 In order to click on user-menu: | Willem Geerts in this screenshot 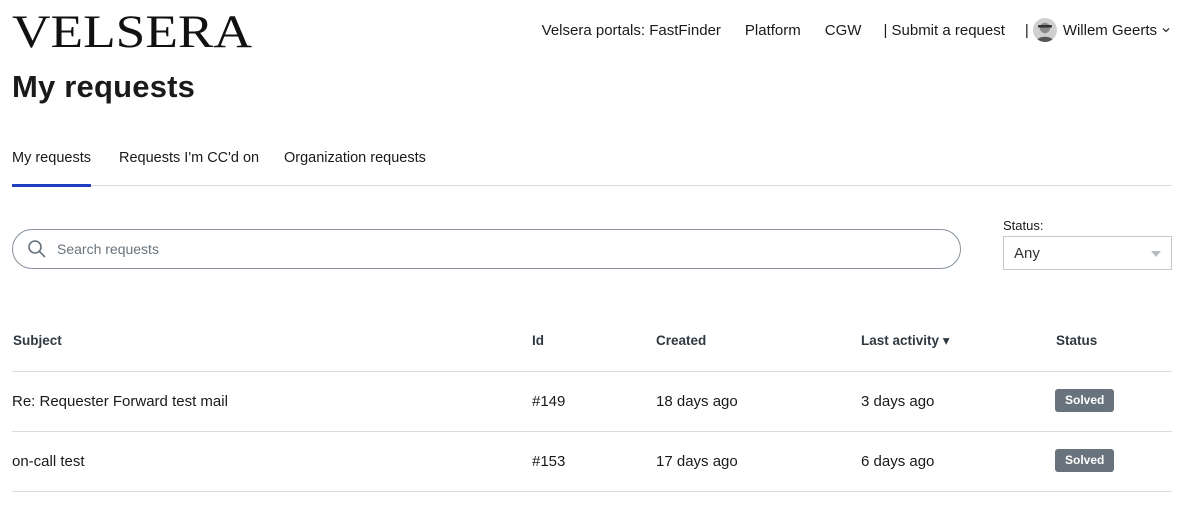, I will do `click(1098, 30)`.